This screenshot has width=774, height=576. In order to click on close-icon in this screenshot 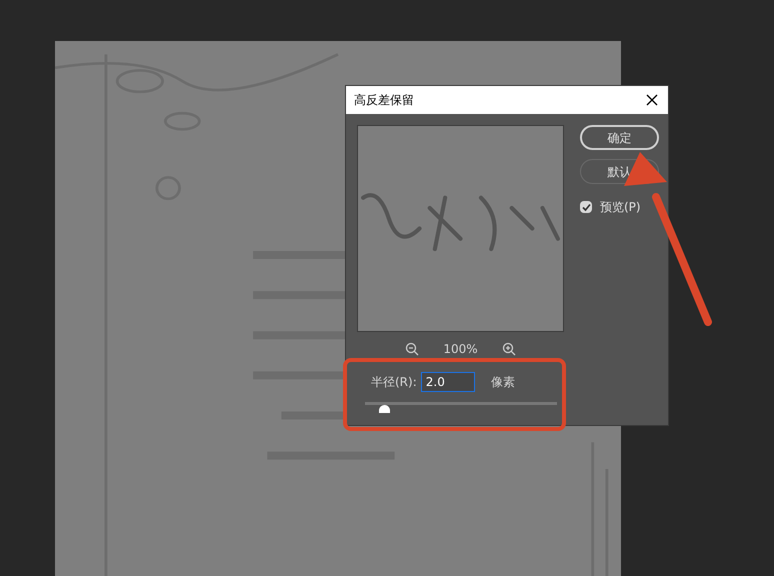, I will do `click(652, 100)`.